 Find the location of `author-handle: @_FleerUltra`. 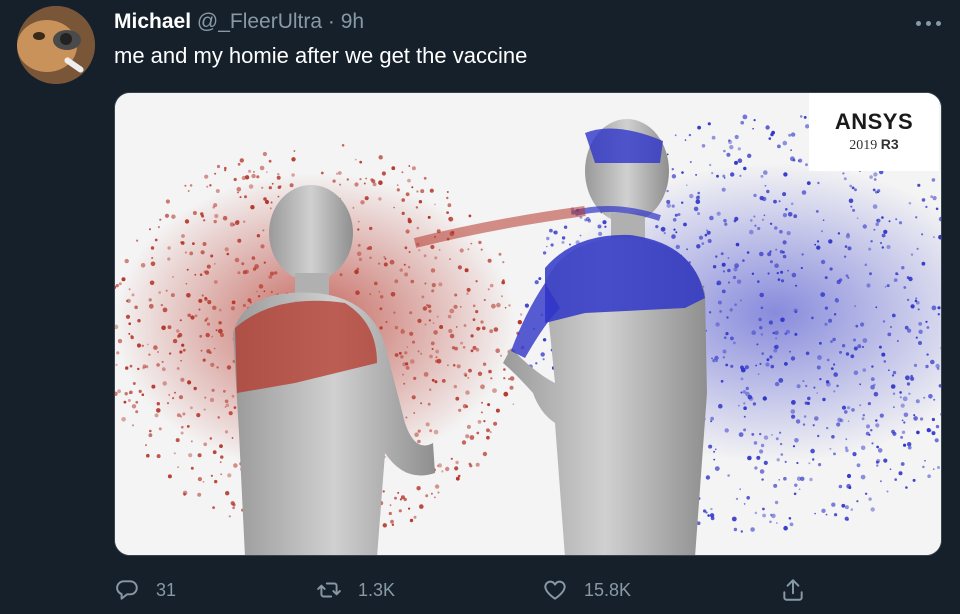

author-handle: @_FleerUltra is located at coordinates (259, 21).